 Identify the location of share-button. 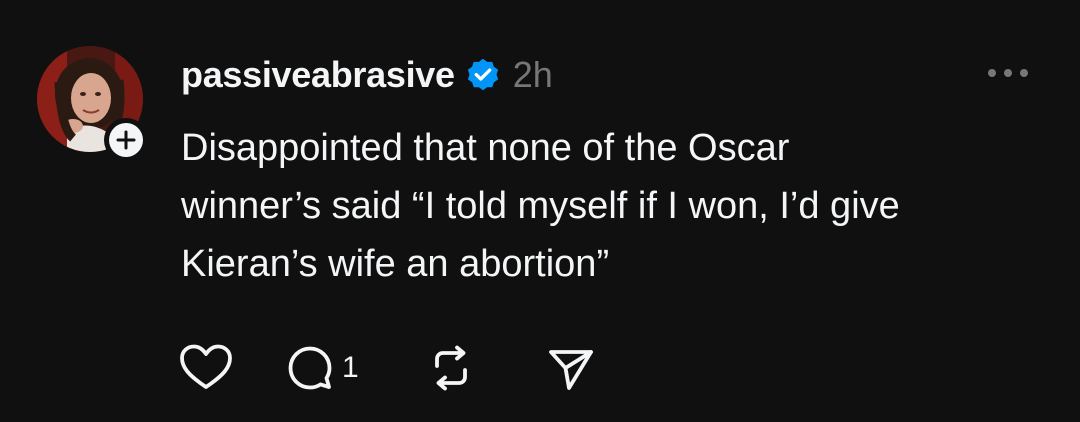
(571, 368).